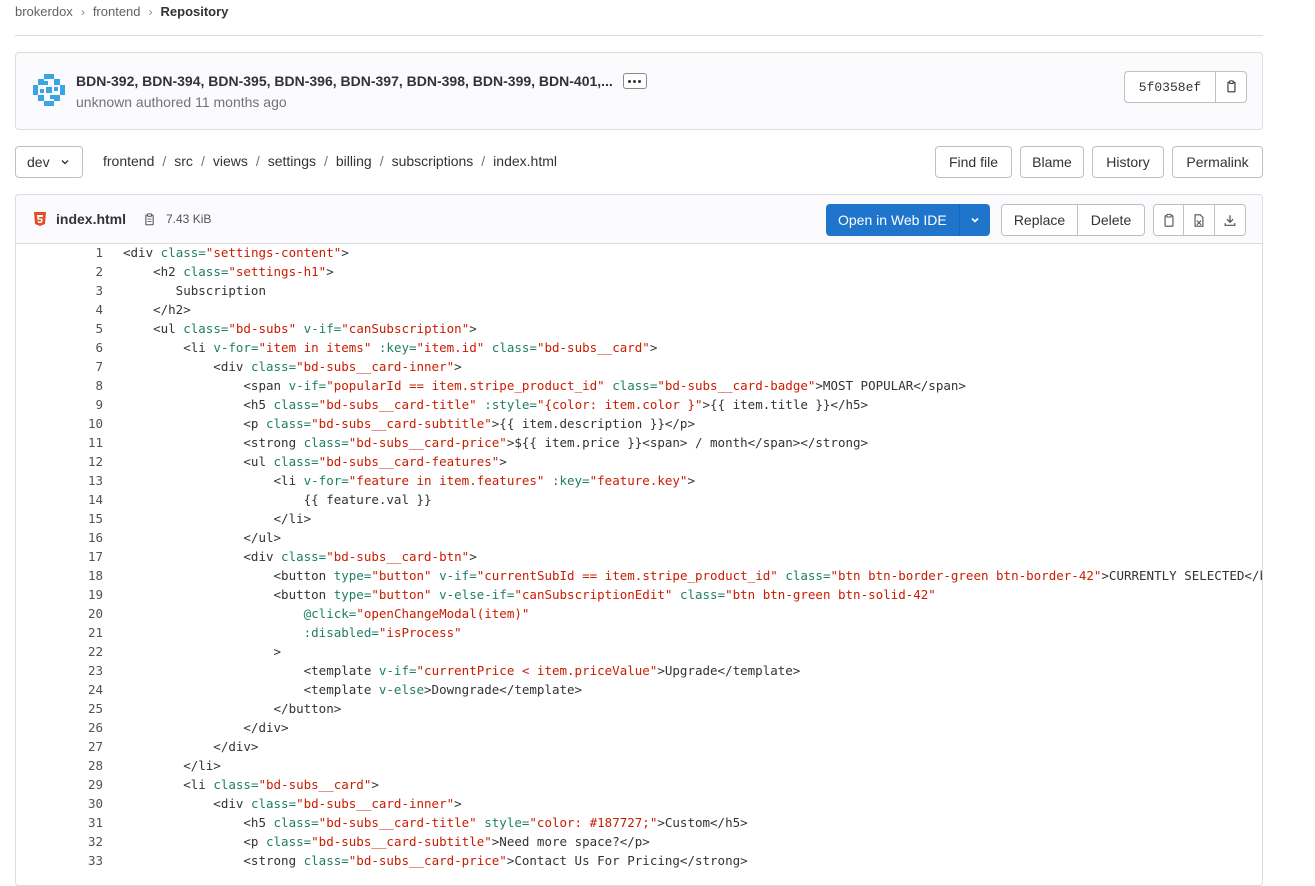 The image size is (1315, 886). Describe the element at coordinates (195, 11) in the screenshot. I see `breadcrumb-repository: Repository` at that location.